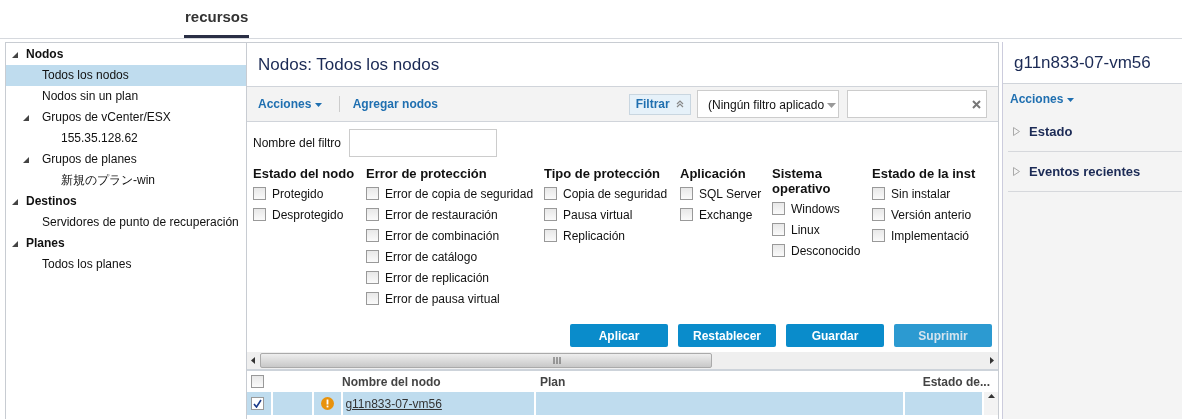 Image resolution: width=1182 pixels, height=419 pixels. I want to click on checkbox-label: Replicación, so click(594, 235).